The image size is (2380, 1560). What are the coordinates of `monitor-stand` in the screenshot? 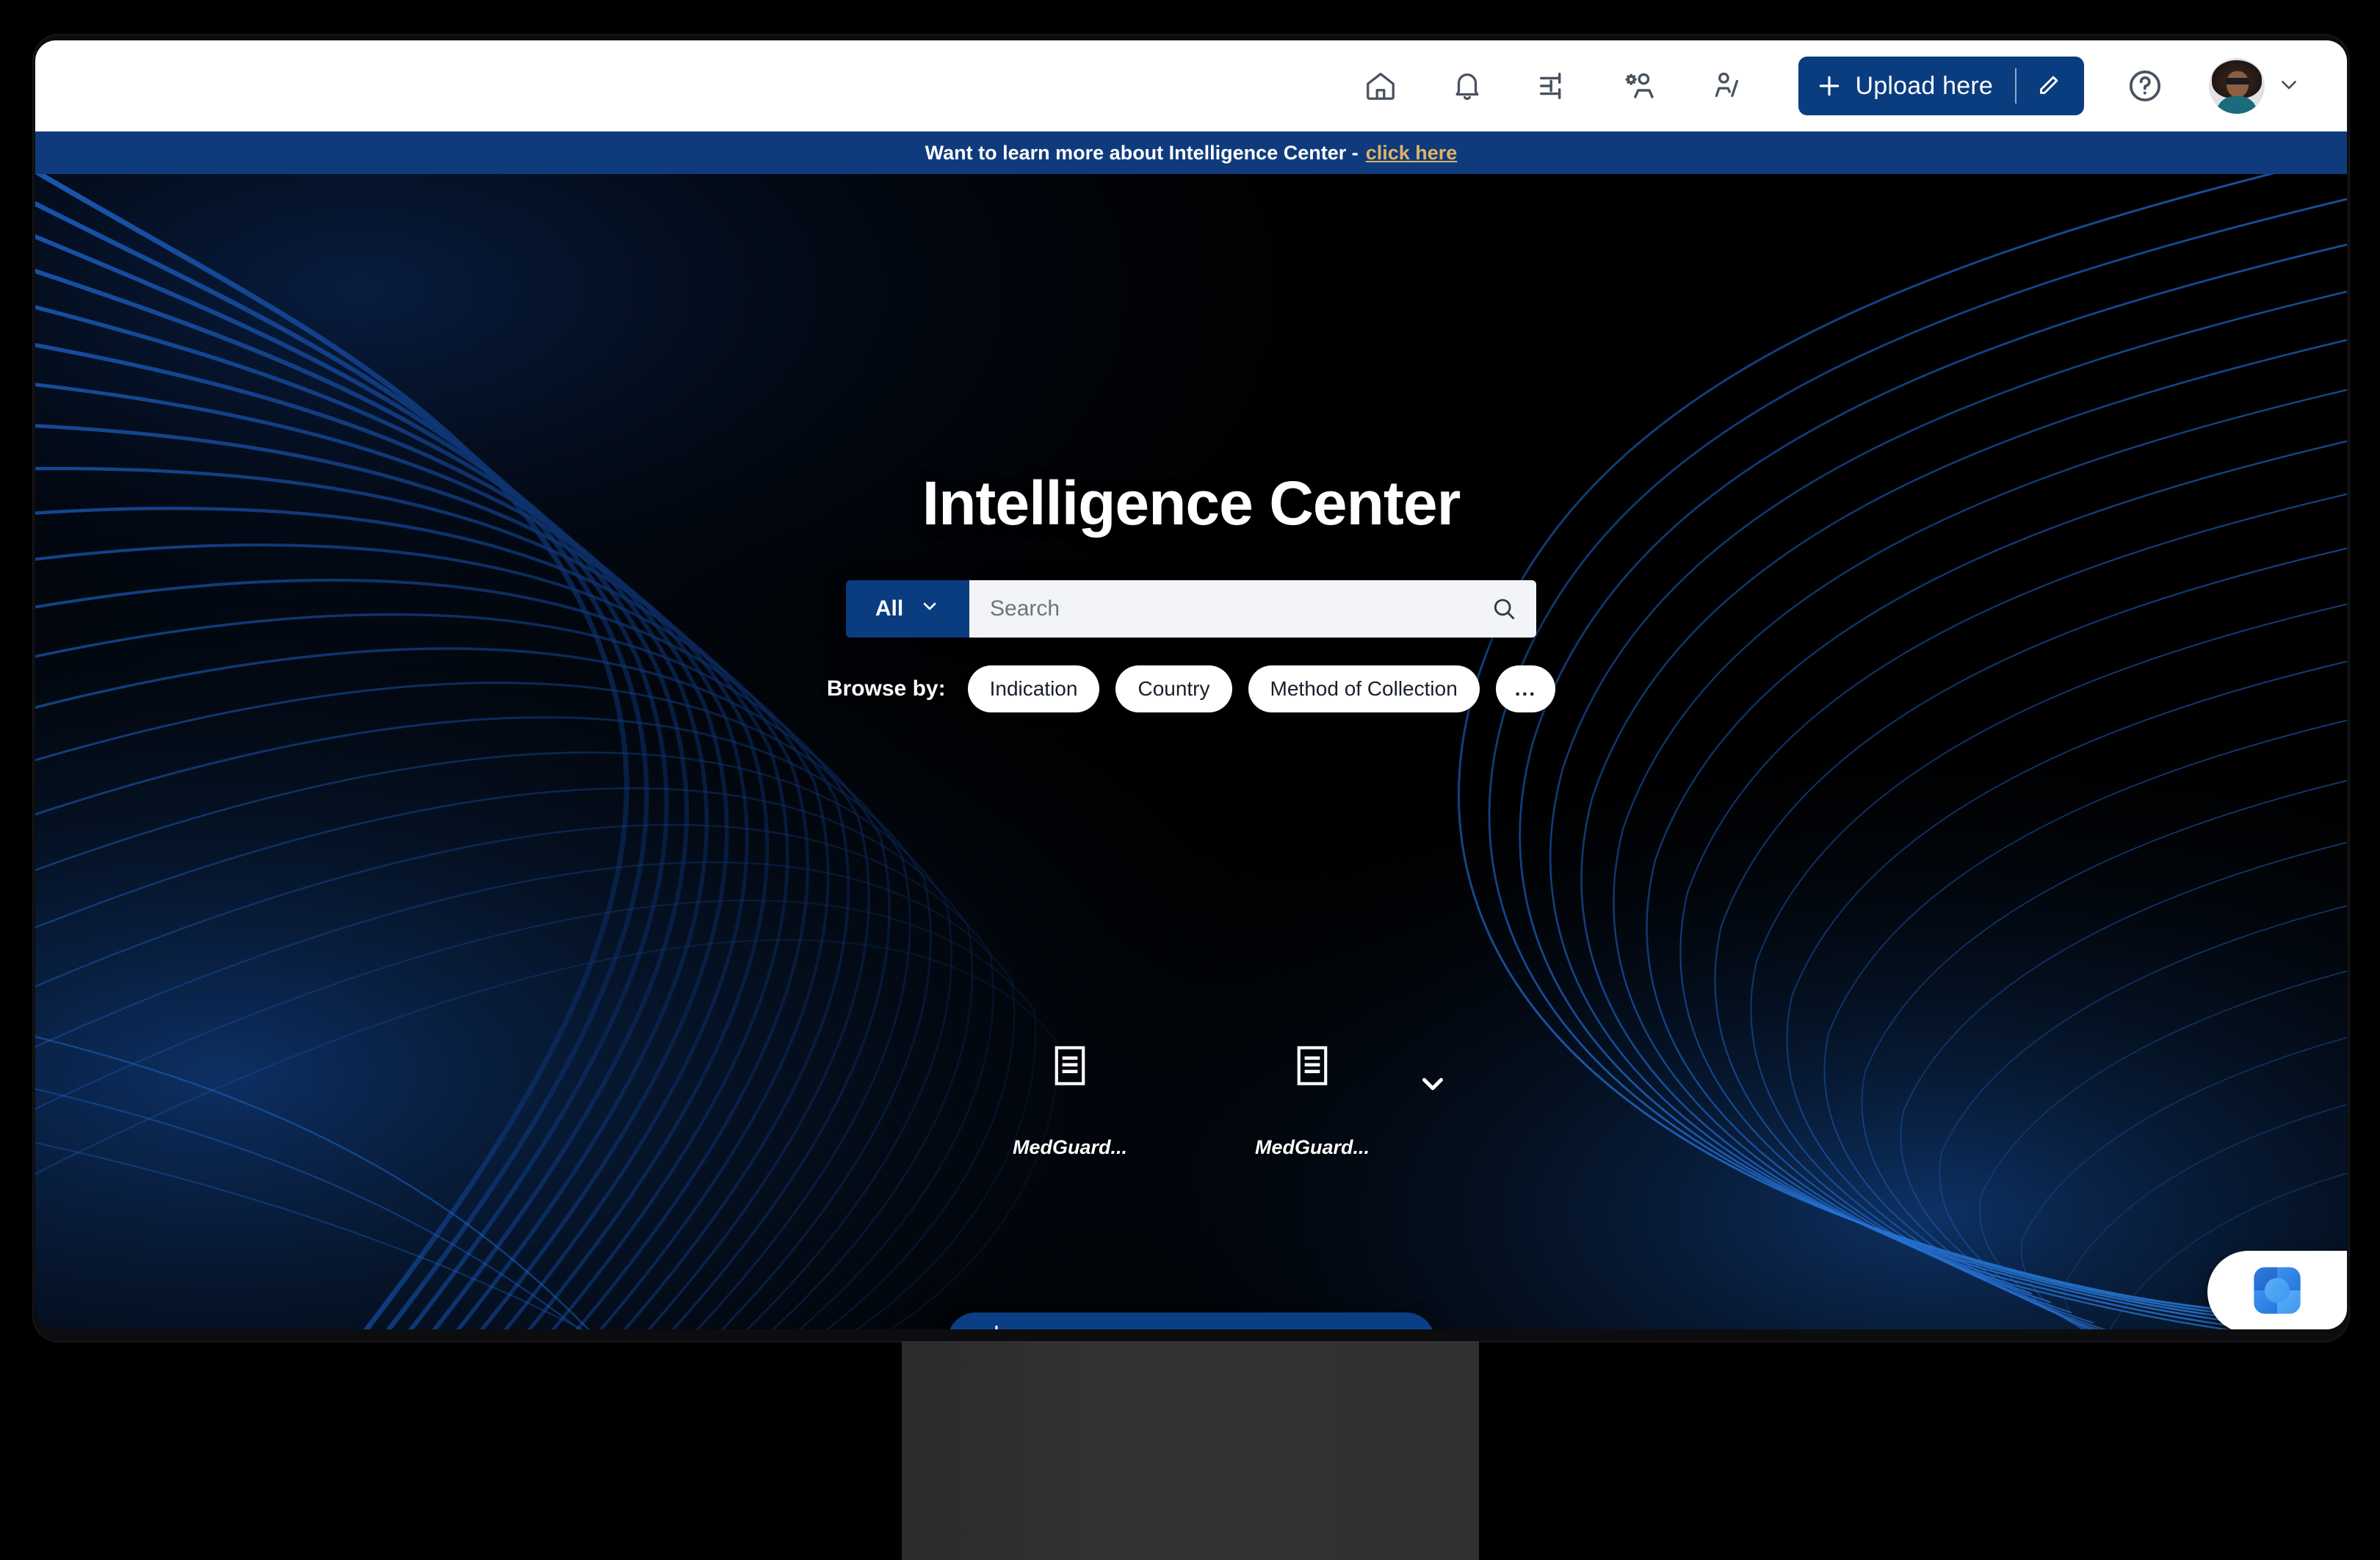 It's located at (1190, 1451).